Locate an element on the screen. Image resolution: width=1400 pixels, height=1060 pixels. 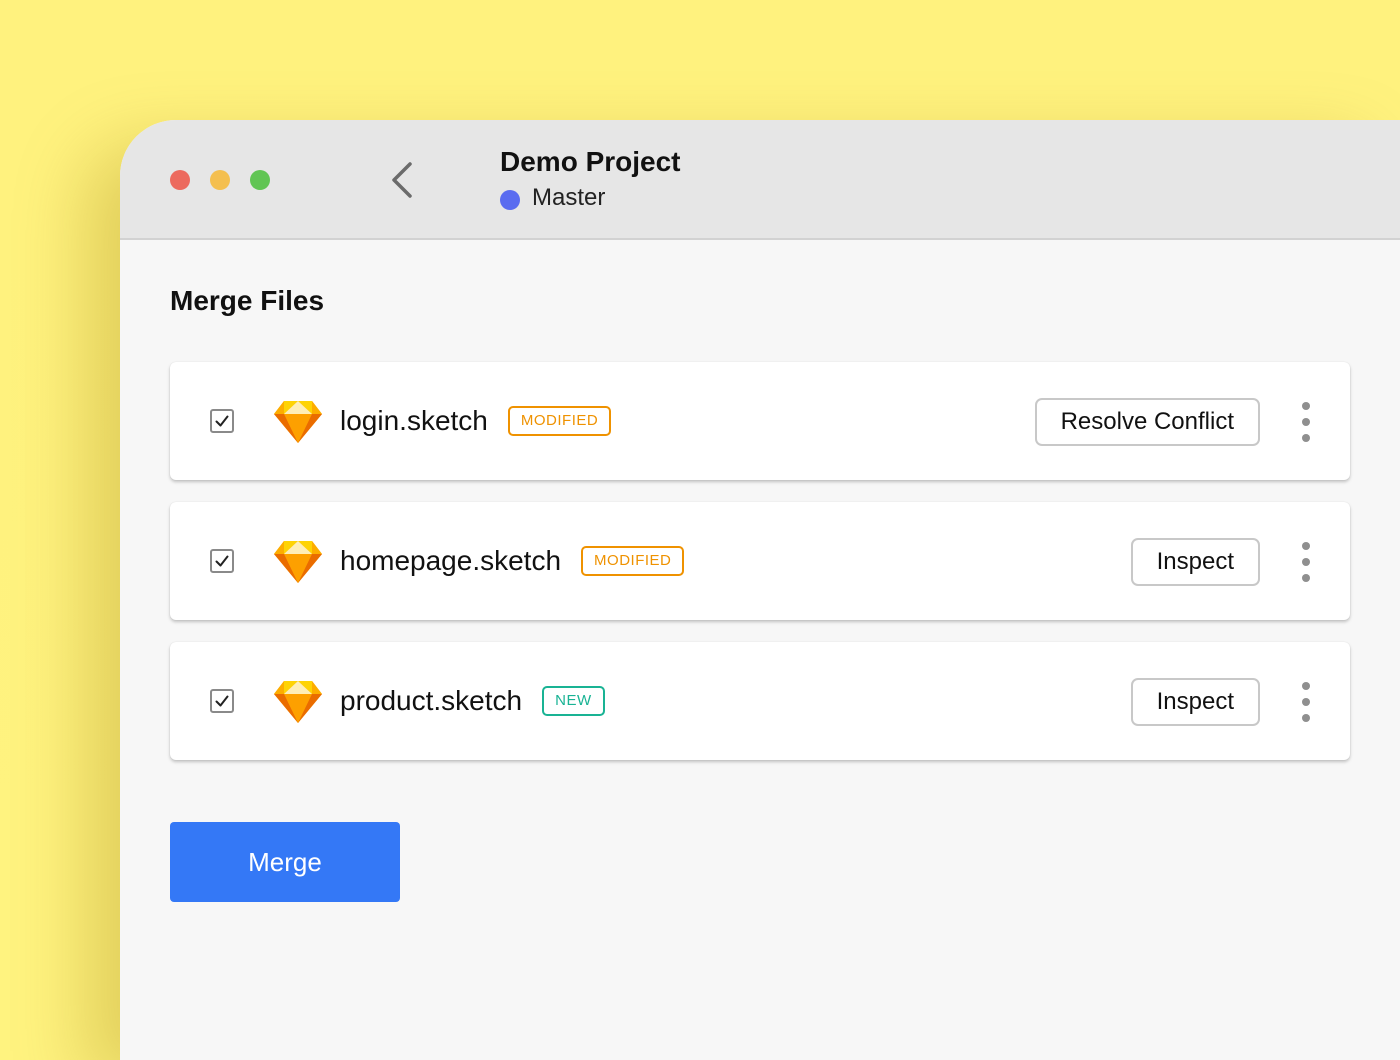
chevron-left-icon is located at coordinates (402, 180).